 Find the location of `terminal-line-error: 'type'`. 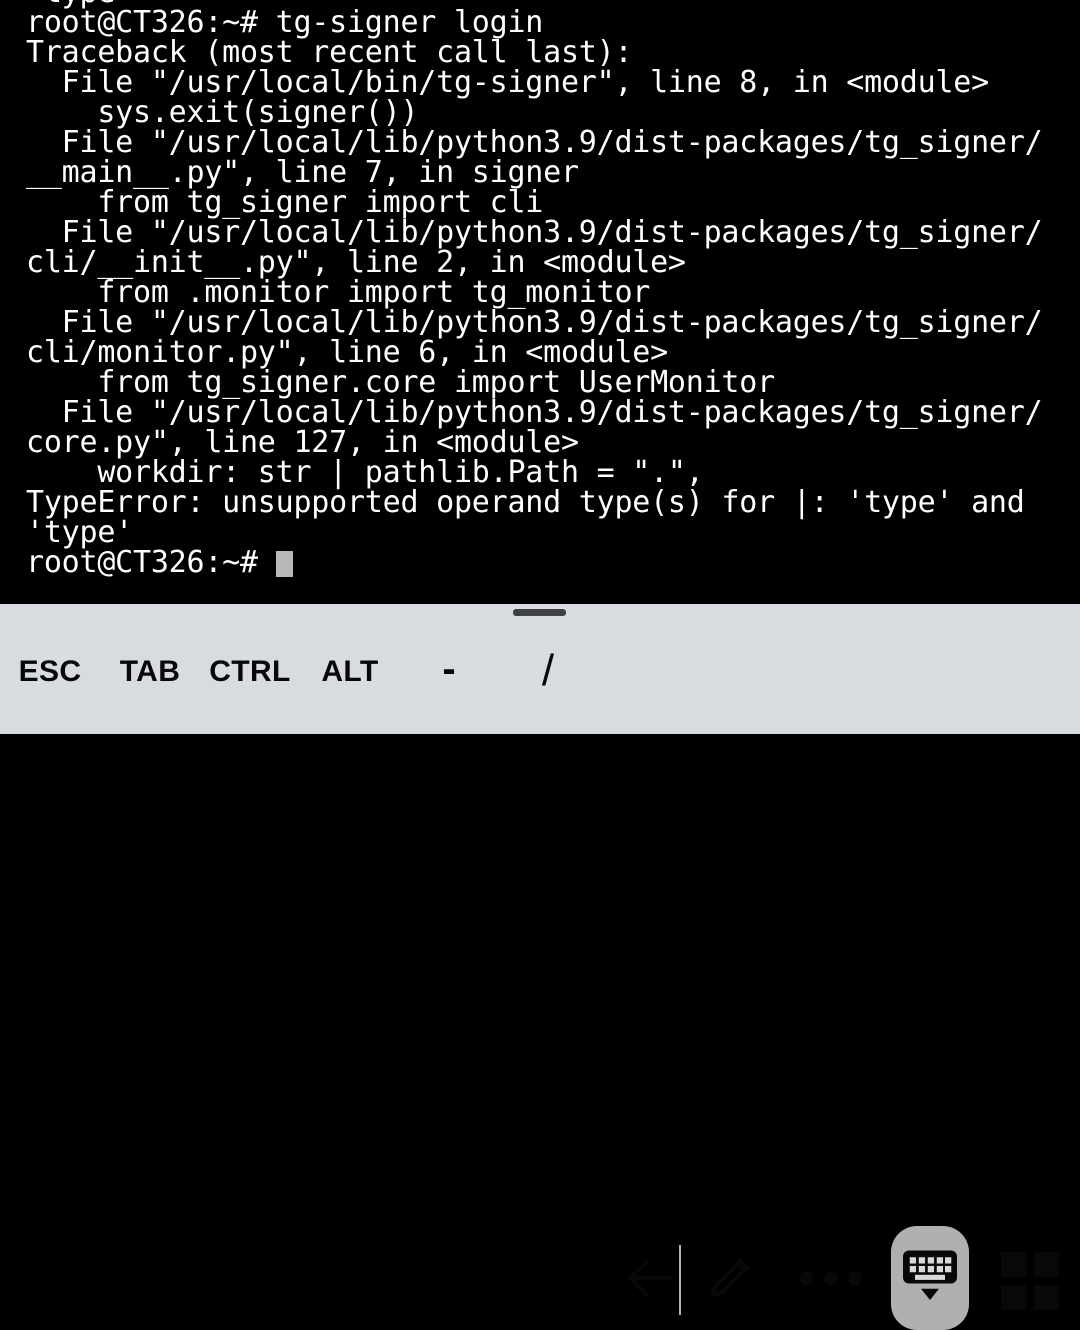

terminal-line-error: 'type' is located at coordinates (79, 532).